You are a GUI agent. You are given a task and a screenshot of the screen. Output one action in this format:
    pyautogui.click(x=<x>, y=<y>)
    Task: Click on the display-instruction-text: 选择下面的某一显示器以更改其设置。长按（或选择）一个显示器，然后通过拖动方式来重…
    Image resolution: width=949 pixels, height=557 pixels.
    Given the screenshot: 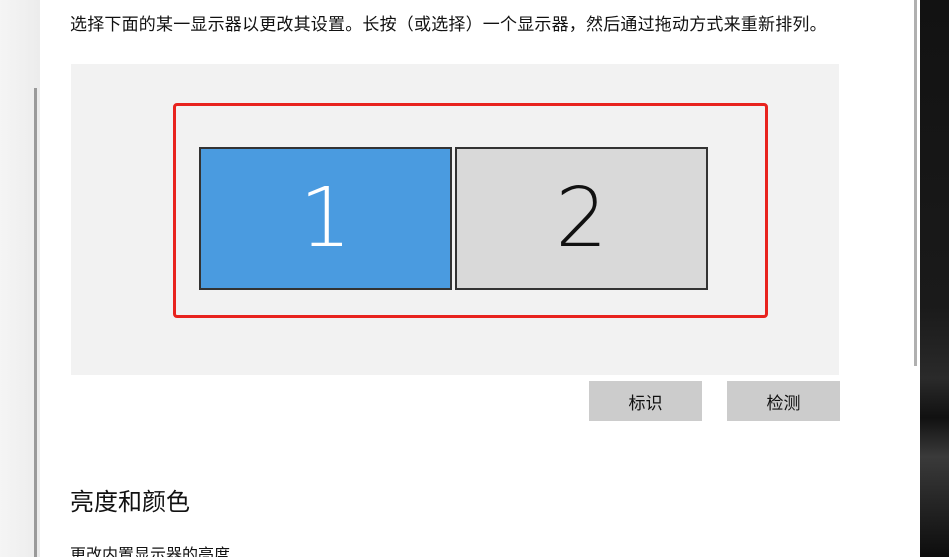 What is the action you would take?
    pyautogui.click(x=448, y=25)
    